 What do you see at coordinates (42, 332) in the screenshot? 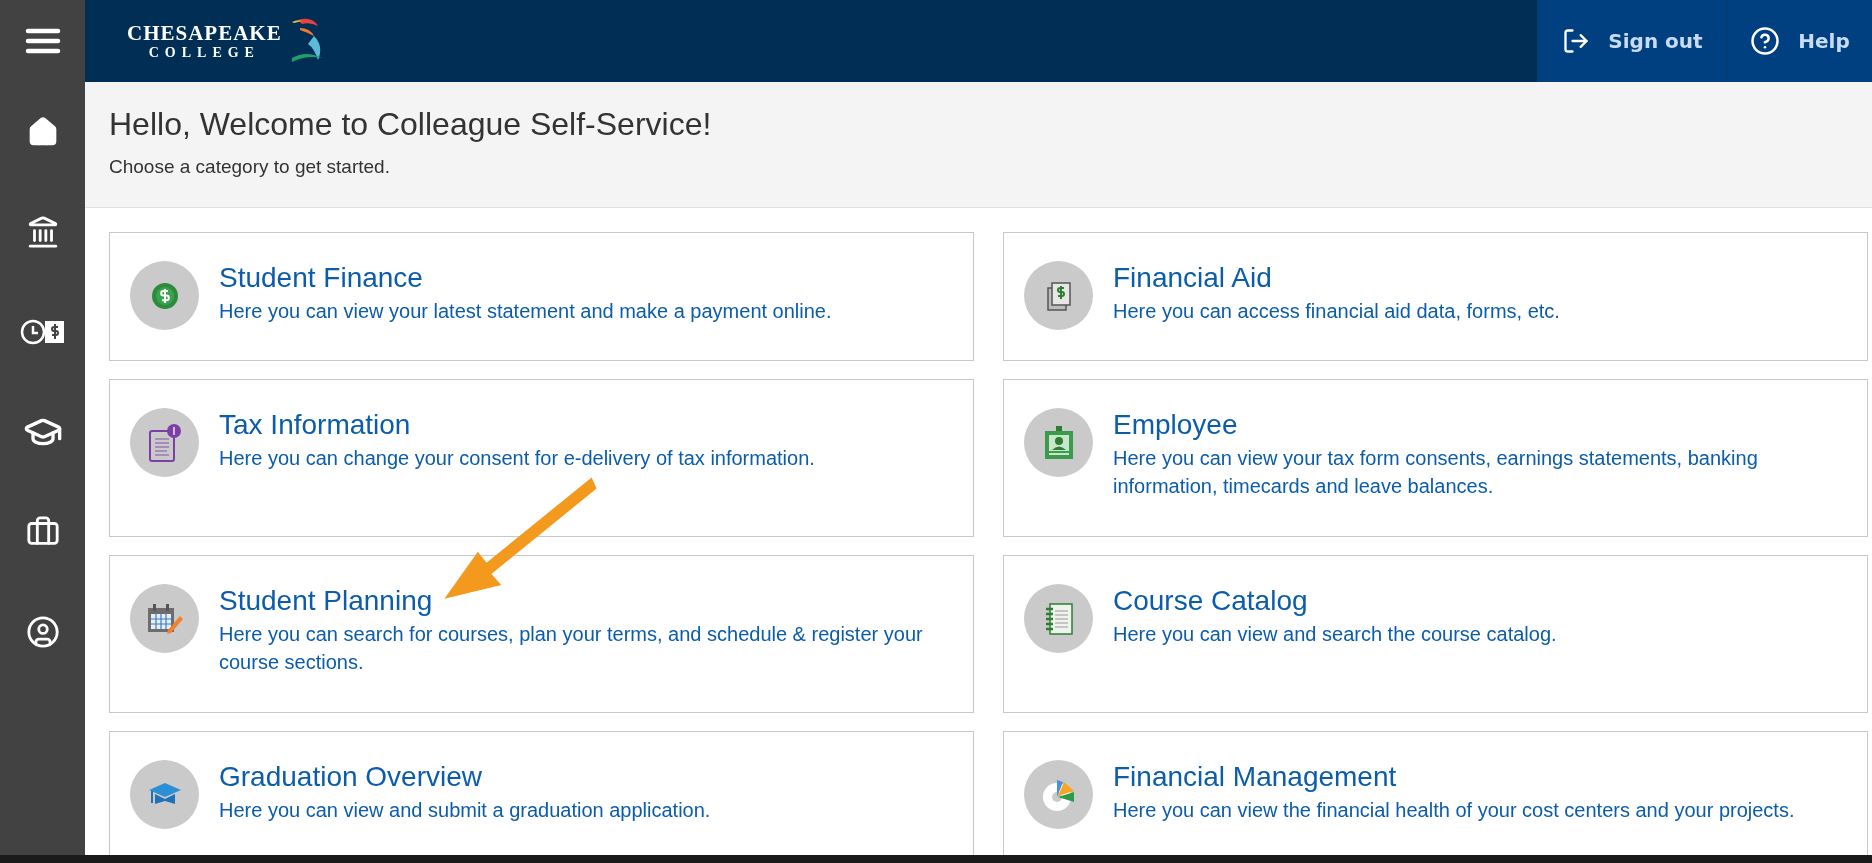
I see `clock-dollar-icon` at bounding box center [42, 332].